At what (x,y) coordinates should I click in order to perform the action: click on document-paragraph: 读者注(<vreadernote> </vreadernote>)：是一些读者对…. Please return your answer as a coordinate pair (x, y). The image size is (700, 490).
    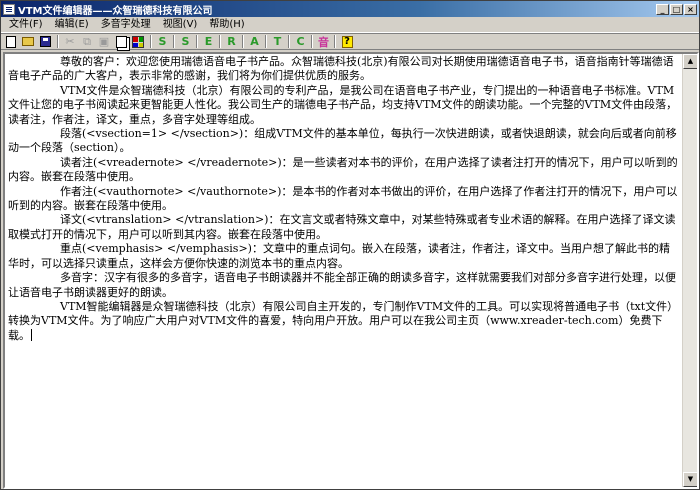
    Looking at the image, I should click on (343, 169).